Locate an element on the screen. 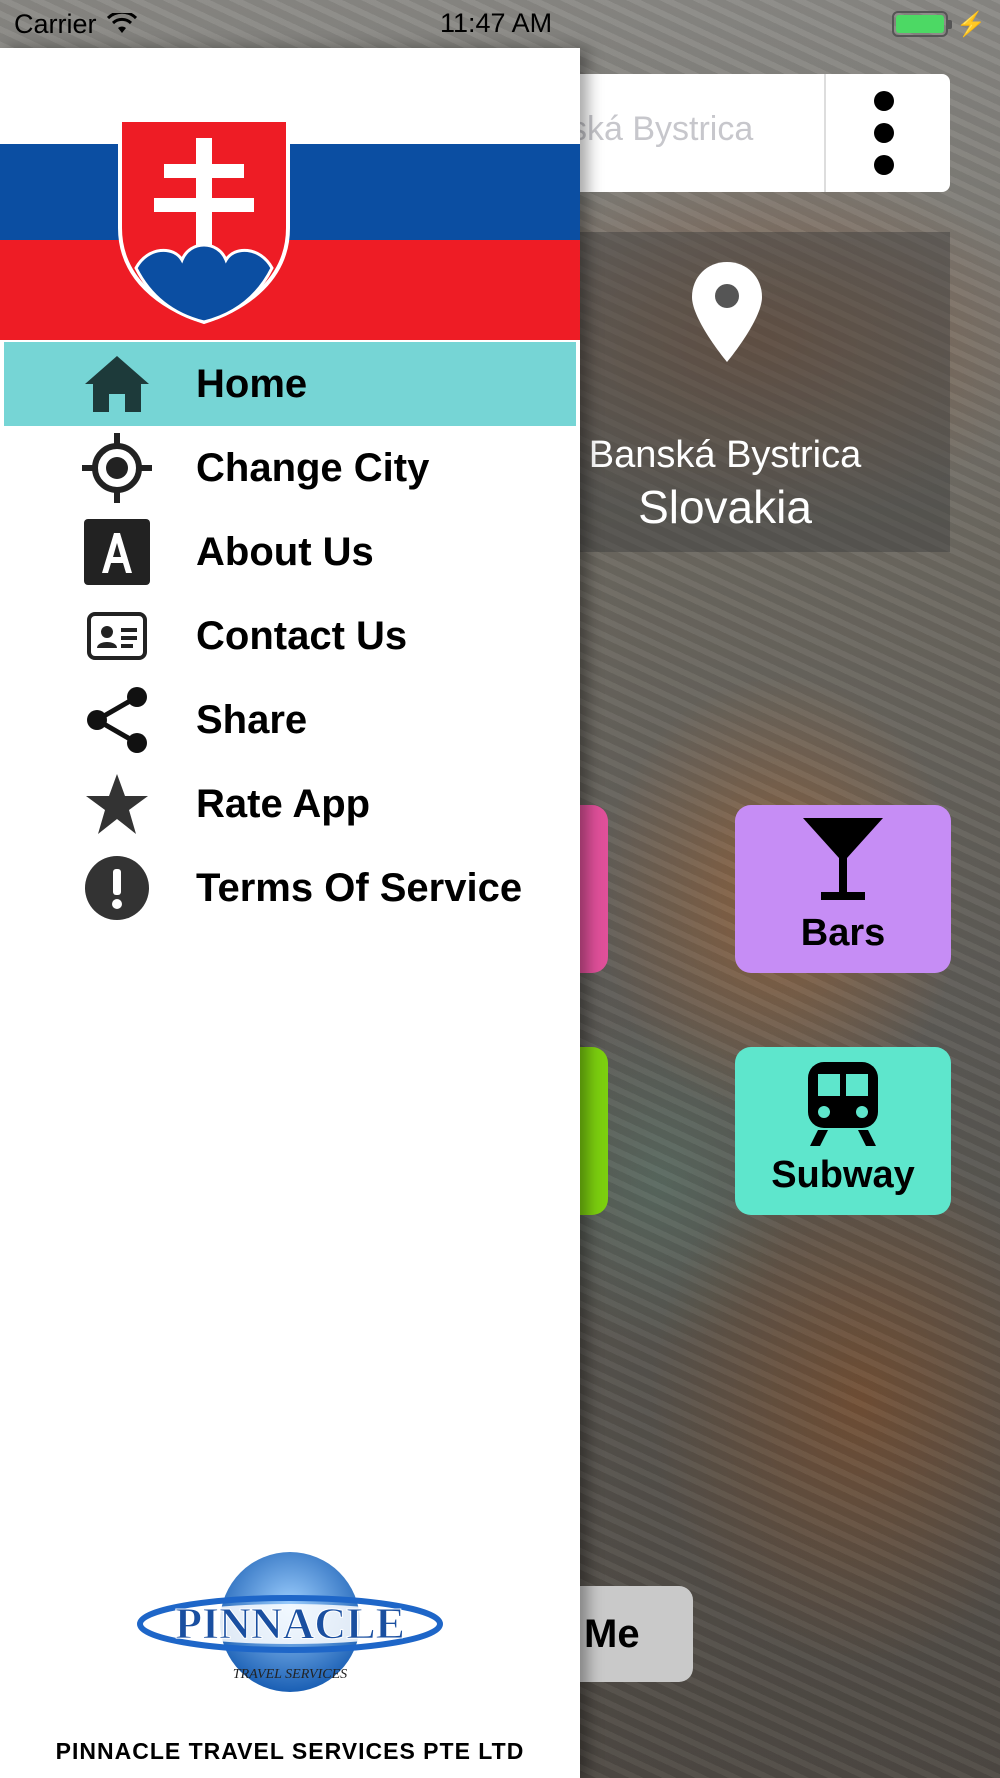 This screenshot has width=1000, height=1778. svg-text: TRAVEL SERVICES is located at coordinates (290, 1674).